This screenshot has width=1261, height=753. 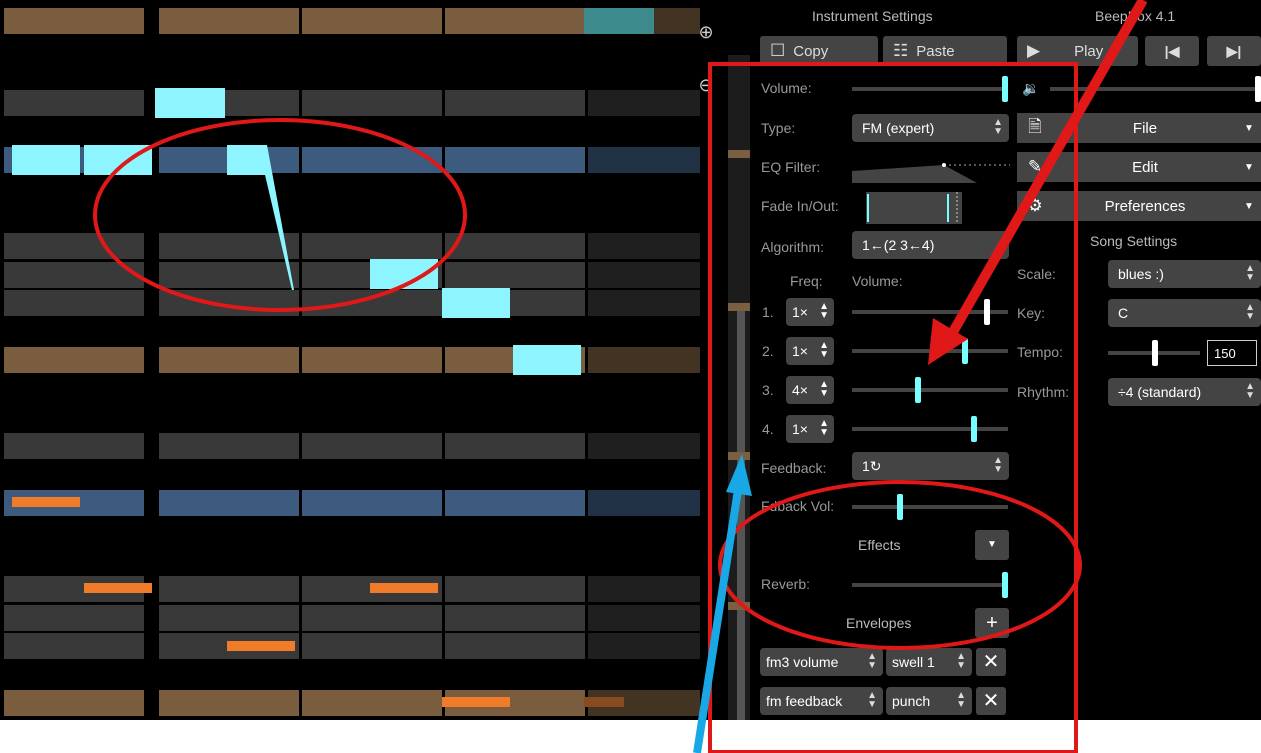 I want to click on rhythm-select: ÷4 (standard) ▲ ▼, so click(x=1184, y=392).